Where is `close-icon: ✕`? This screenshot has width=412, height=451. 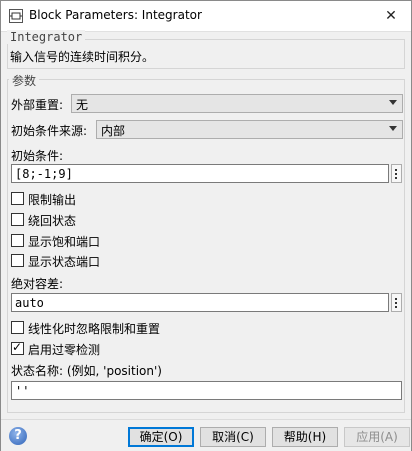 close-icon: ✕ is located at coordinates (391, 16).